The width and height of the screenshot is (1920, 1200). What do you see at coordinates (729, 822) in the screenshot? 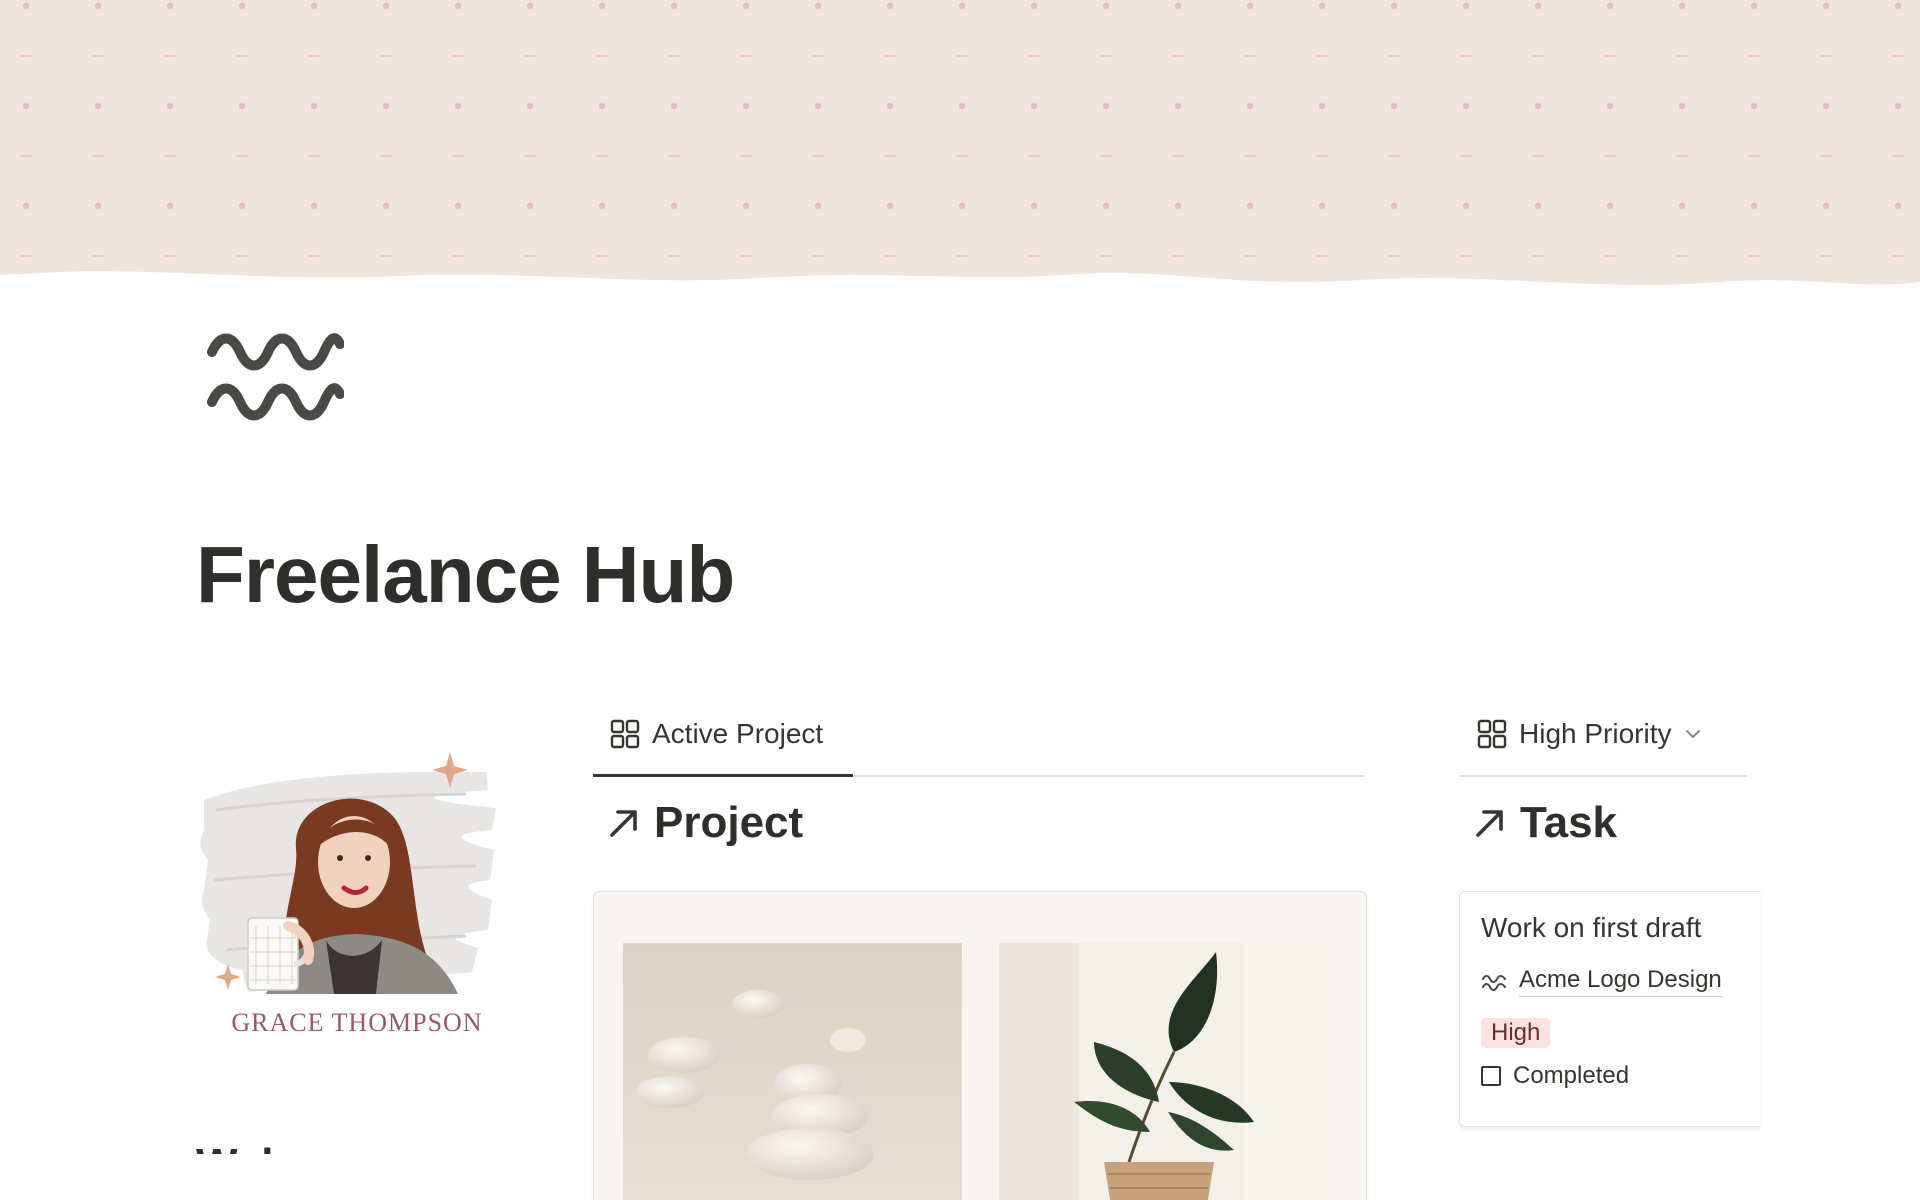
I see `project-heading-label: Project` at bounding box center [729, 822].